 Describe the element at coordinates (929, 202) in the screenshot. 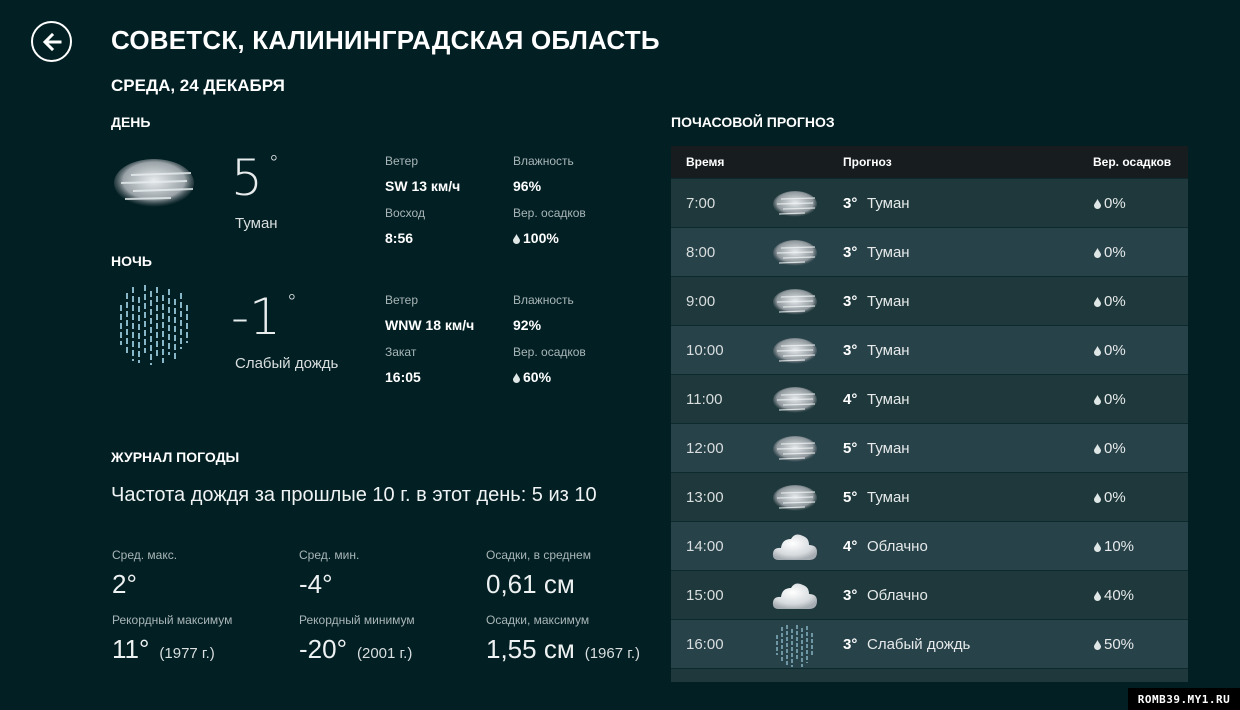

I see `table-row: 7:00 3° Туман 0%` at that location.